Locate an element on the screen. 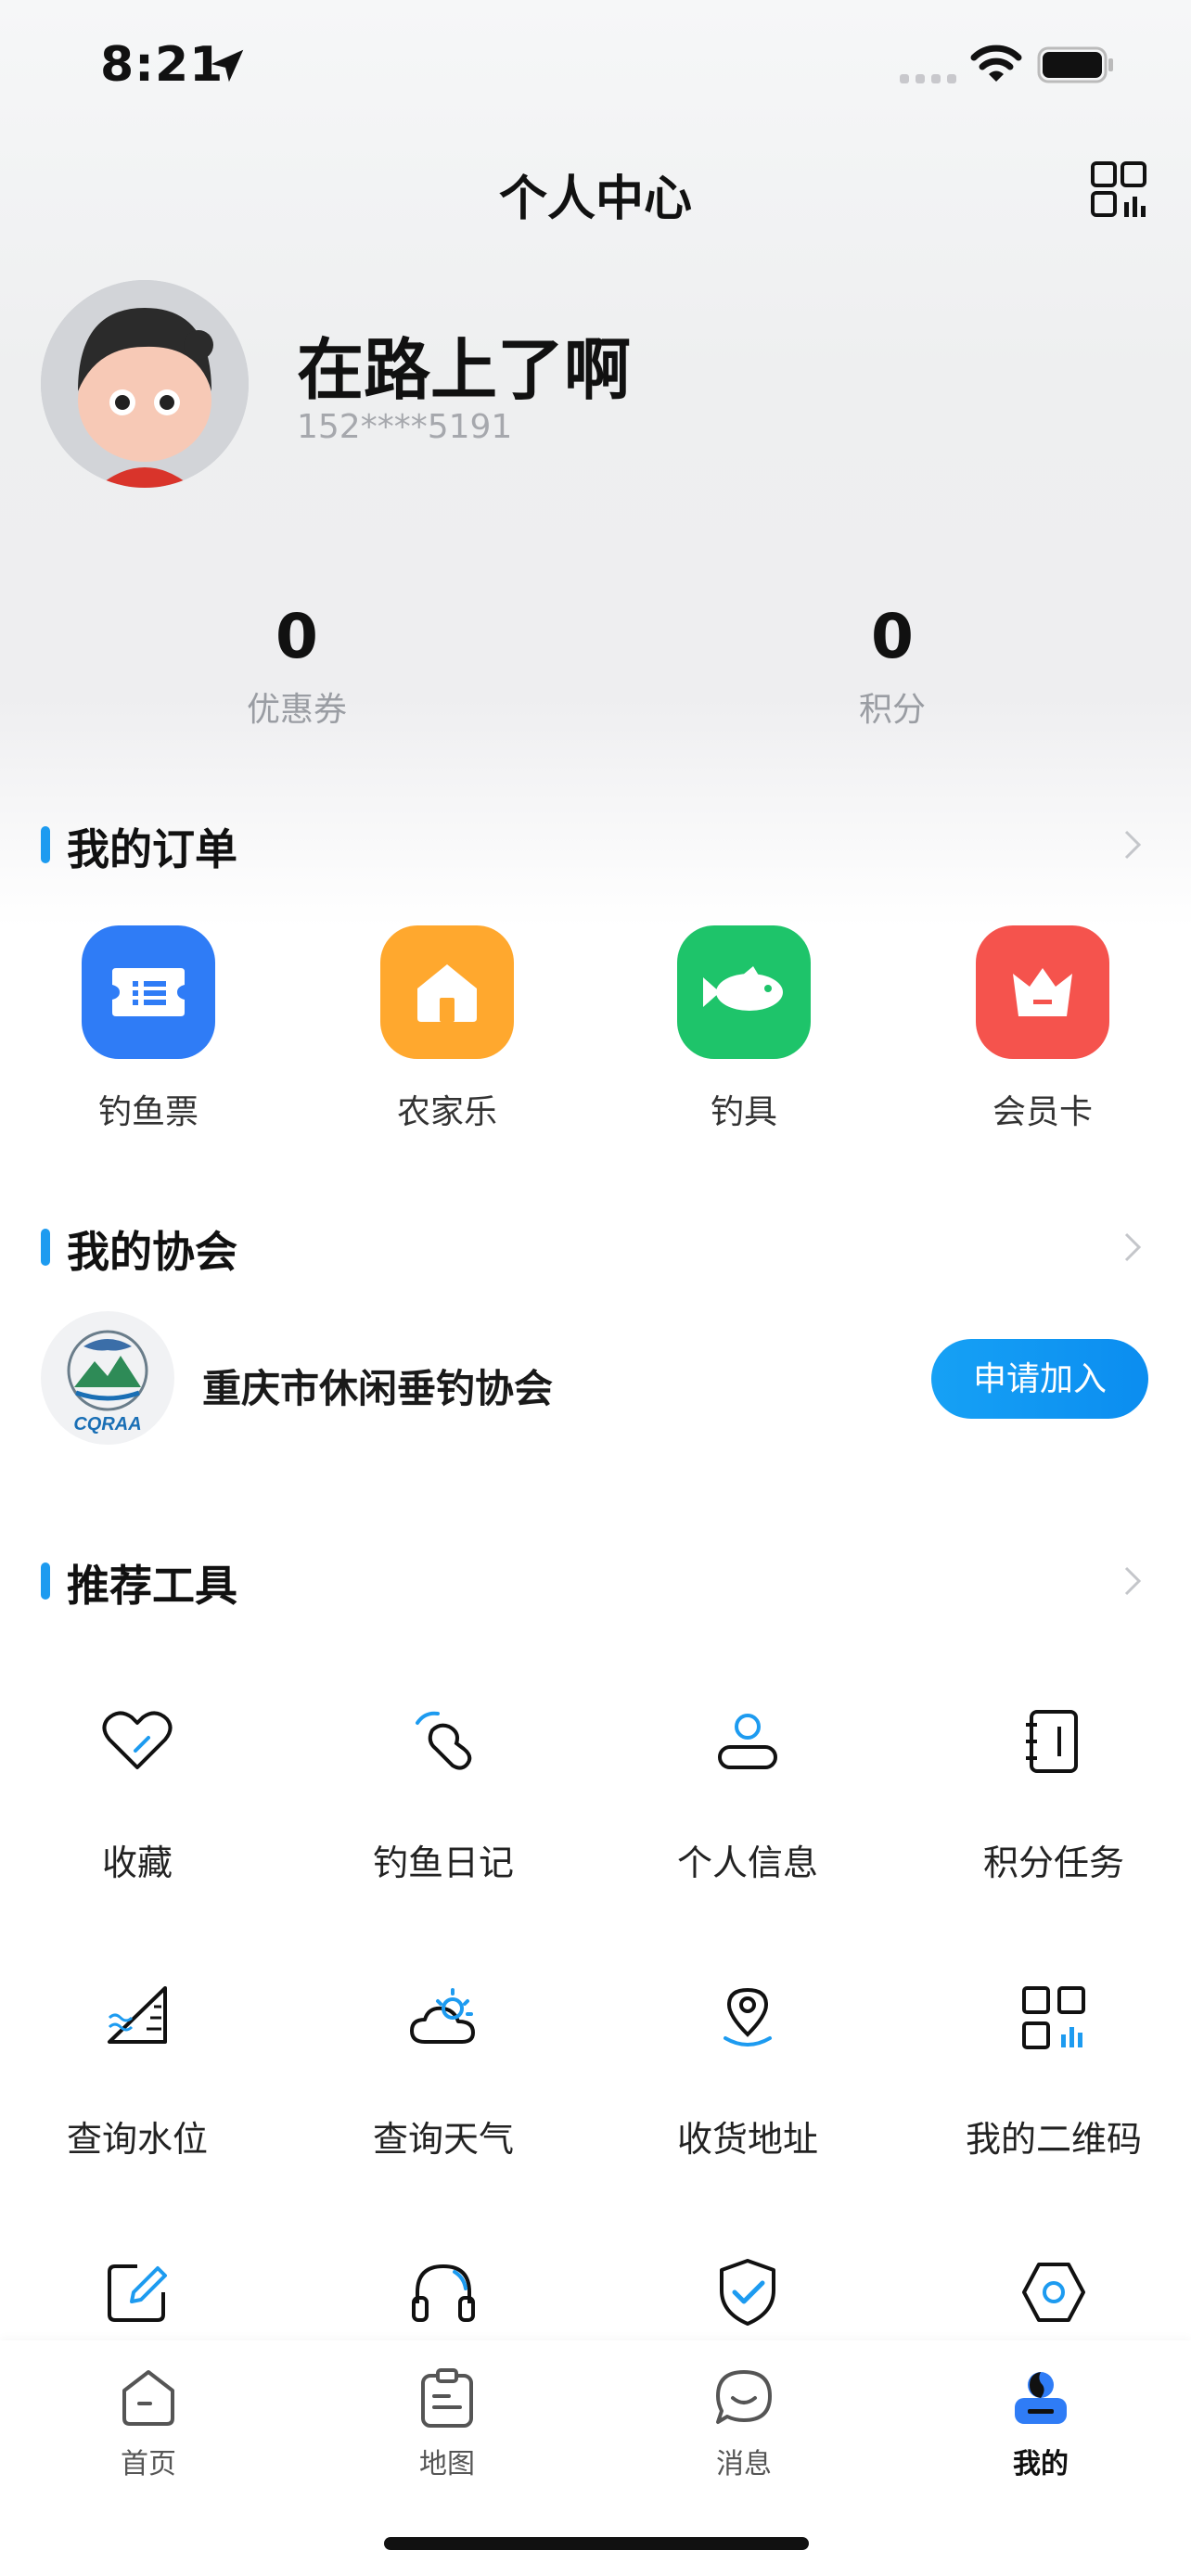  member-card-button is located at coordinates (1042, 992).